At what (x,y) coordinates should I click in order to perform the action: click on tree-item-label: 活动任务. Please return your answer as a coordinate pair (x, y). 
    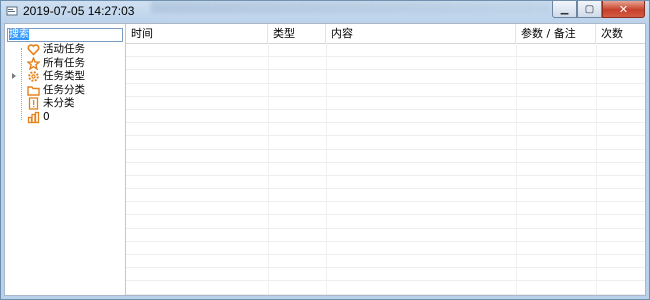
    Looking at the image, I should click on (64, 49).